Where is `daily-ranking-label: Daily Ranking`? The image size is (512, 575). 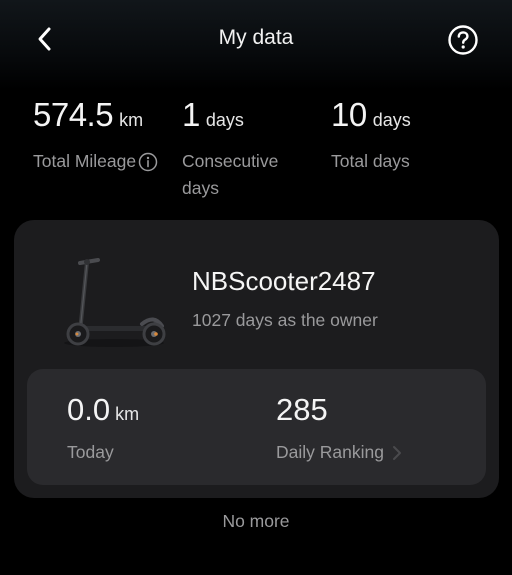
daily-ranking-label: Daily Ranking is located at coordinates (330, 452).